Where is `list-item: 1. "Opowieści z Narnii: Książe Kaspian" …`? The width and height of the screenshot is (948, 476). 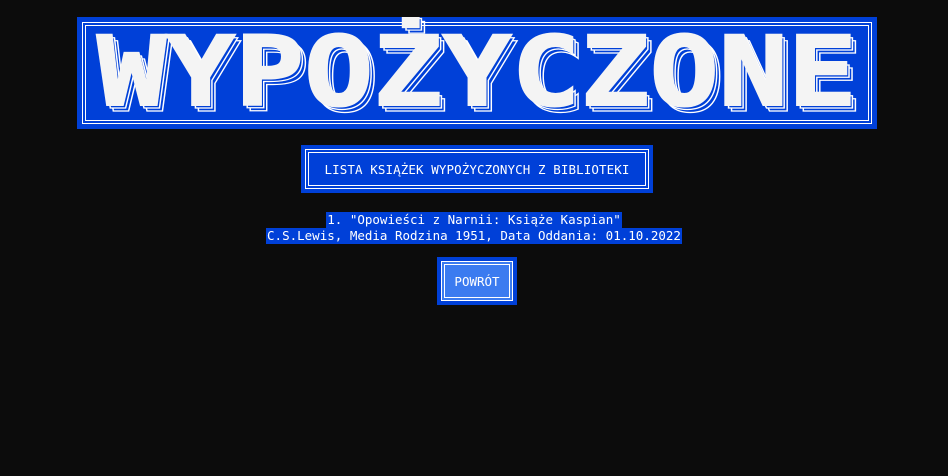
list-item: 1. "Opowieści z Narnii: Książe Kaspian" … is located at coordinates (474, 226).